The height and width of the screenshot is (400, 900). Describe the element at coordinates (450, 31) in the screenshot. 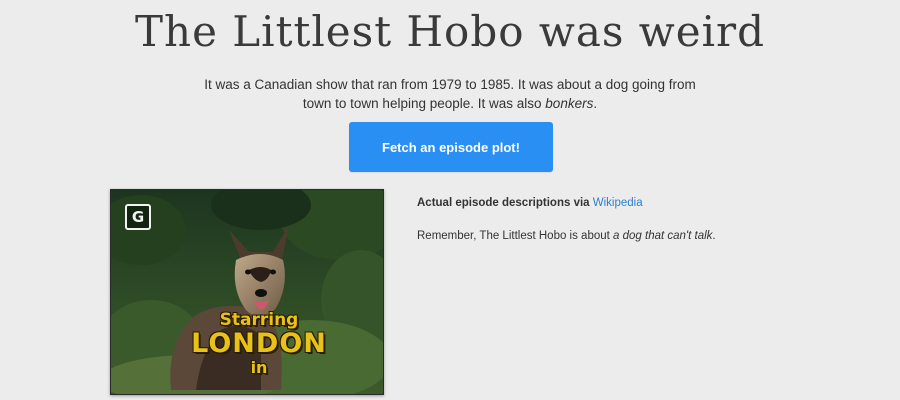

I see `page-title: The Littlest Hobo was weird` at that location.